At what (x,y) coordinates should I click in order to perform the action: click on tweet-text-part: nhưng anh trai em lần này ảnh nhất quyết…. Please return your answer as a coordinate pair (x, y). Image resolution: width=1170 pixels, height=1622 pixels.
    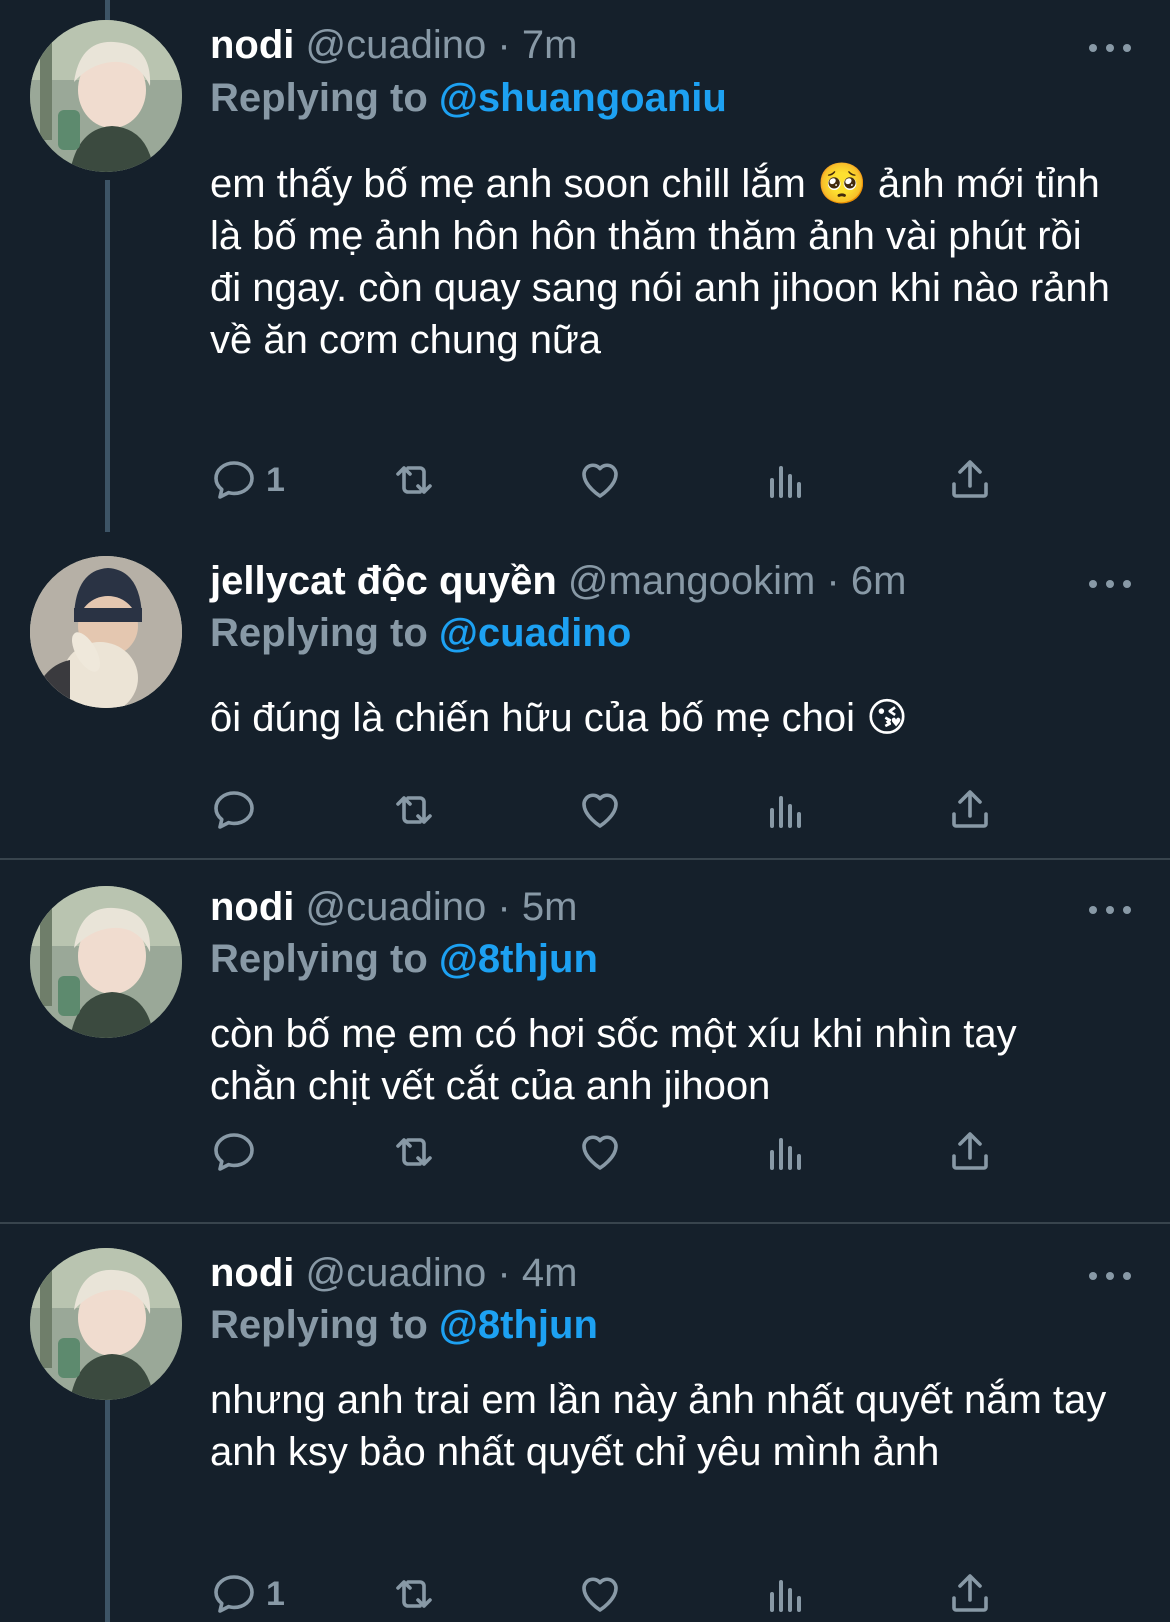
    Looking at the image, I should click on (658, 1426).